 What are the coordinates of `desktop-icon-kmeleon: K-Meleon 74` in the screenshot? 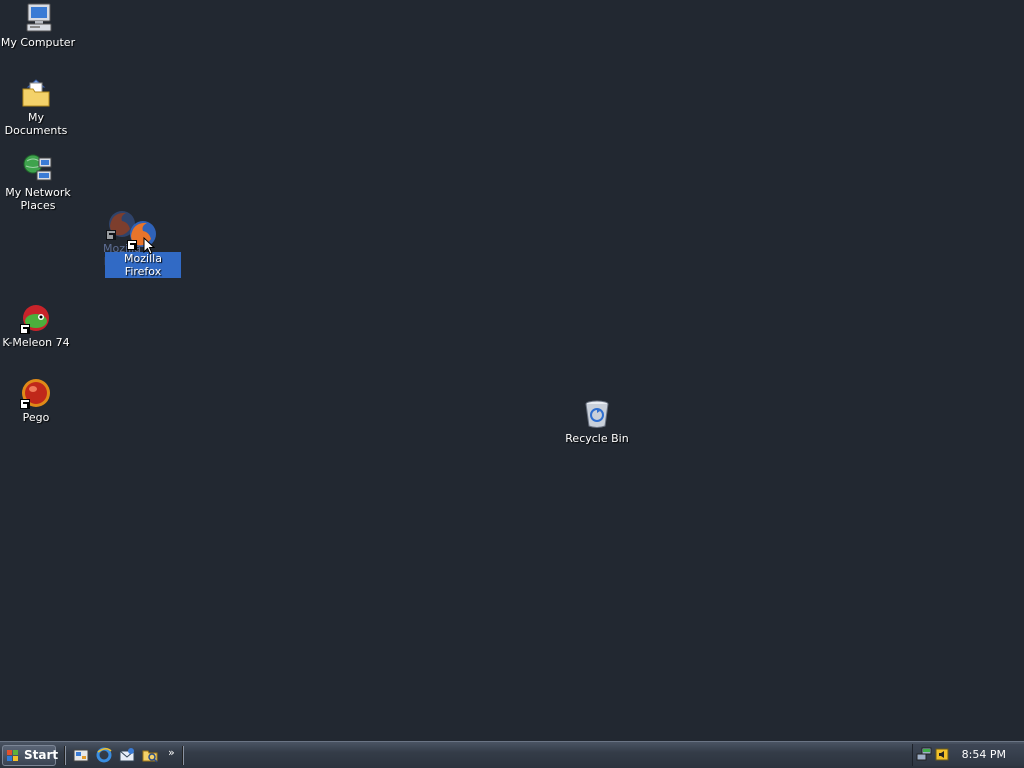 It's located at (37, 325).